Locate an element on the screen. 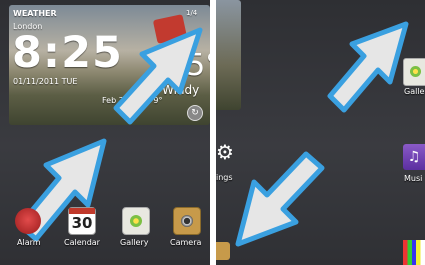 The height and width of the screenshot is (265, 425). clock-date: 01/11/2011 TUE is located at coordinates (45, 81).